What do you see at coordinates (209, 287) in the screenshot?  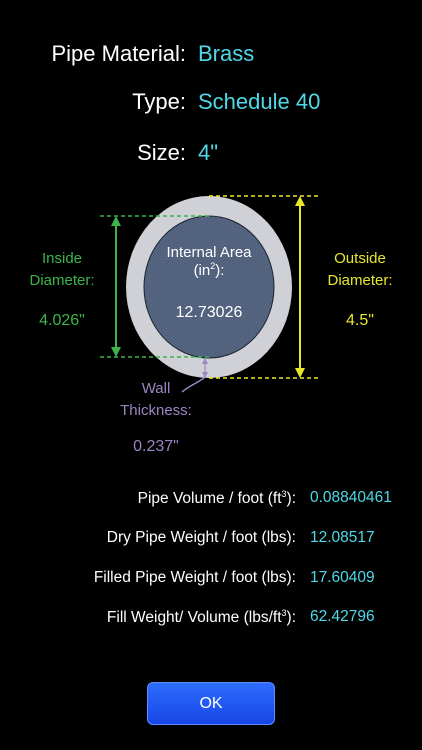 I see `pipe-inner-bore` at bounding box center [209, 287].